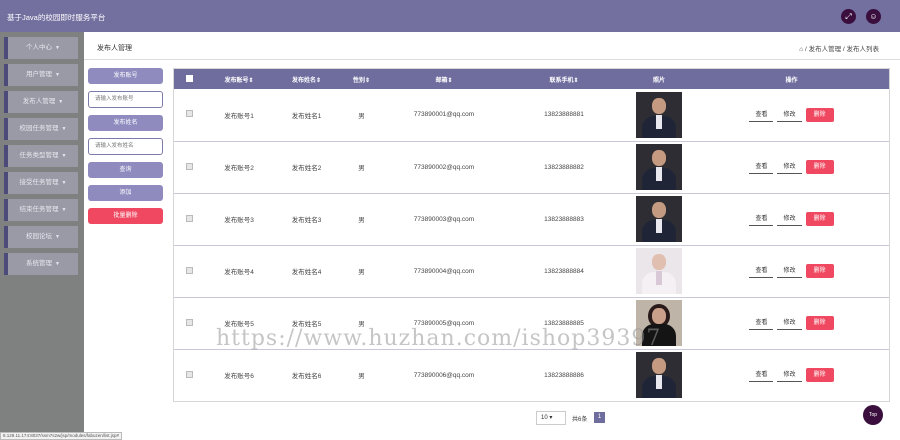 This screenshot has width=900, height=440. Describe the element at coordinates (239, 219) in the screenshot. I see `cell-account: 发布账号3` at that location.